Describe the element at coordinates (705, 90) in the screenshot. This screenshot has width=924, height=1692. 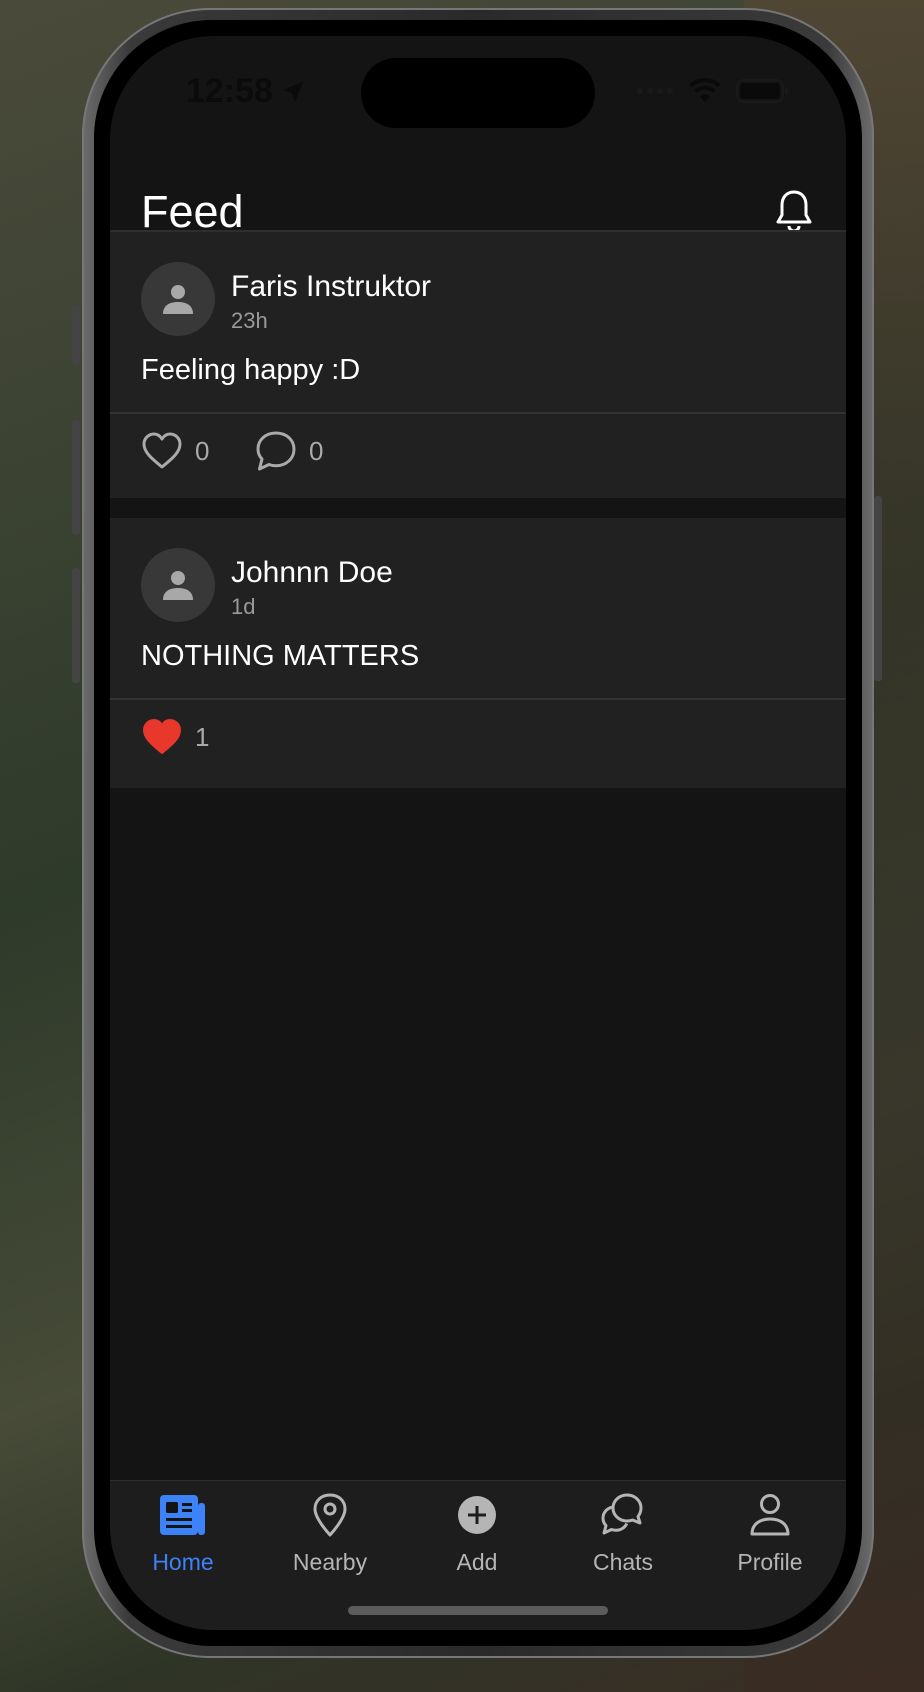
I see `wifi-icon` at that location.